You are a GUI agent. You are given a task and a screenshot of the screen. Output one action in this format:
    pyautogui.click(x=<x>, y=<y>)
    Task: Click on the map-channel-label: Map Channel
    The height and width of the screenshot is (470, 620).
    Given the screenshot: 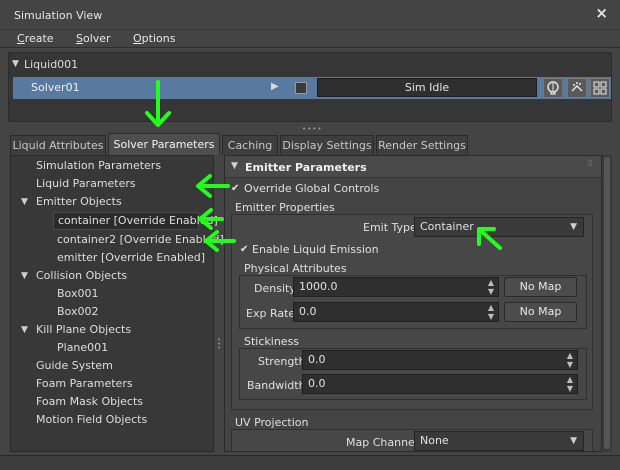 What is the action you would take?
    pyautogui.click(x=382, y=442)
    